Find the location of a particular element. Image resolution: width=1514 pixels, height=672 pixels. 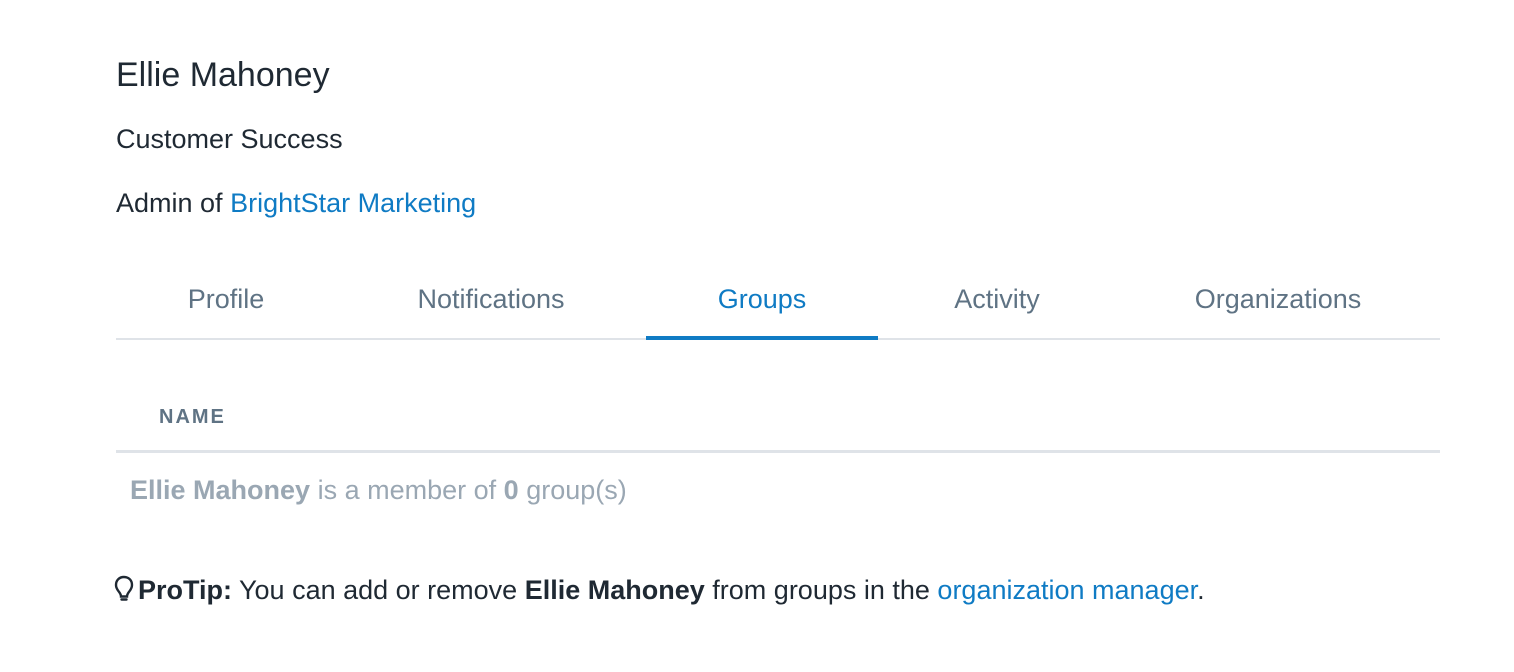

tab-notifications: Notifications is located at coordinates (491, 299).